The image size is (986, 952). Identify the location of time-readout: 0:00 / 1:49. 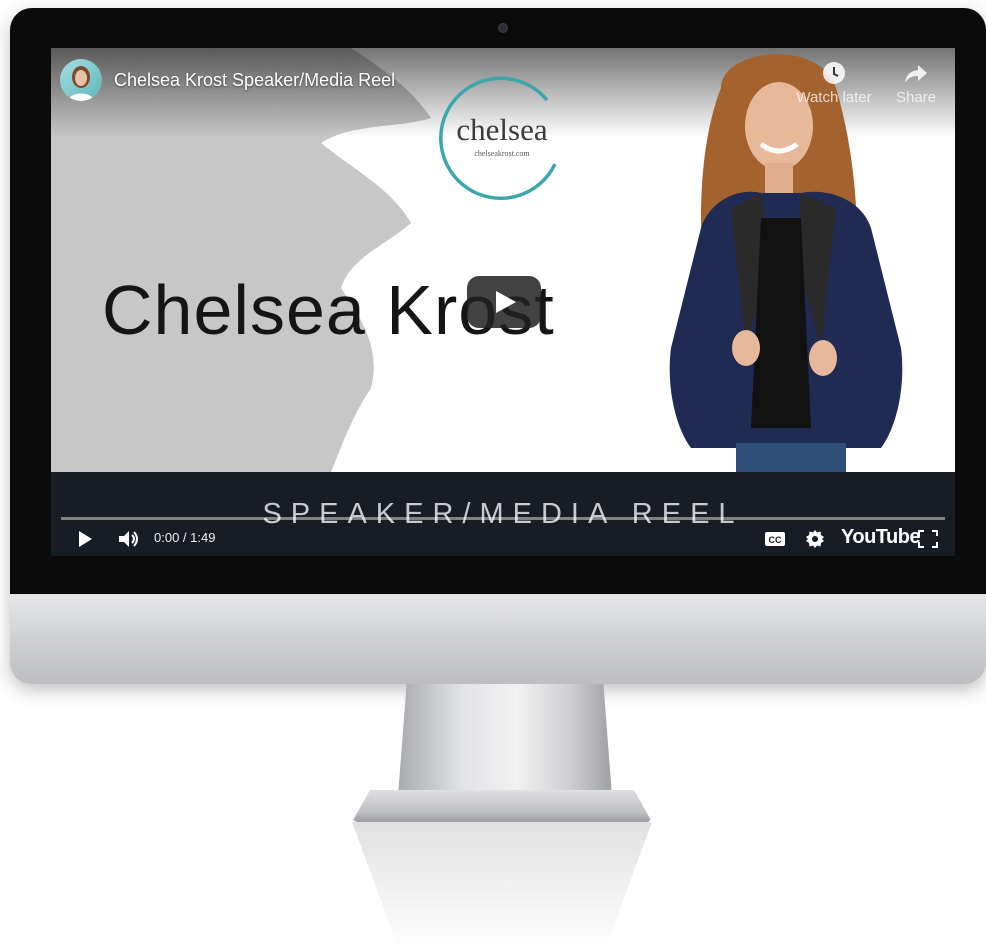
(185, 537).